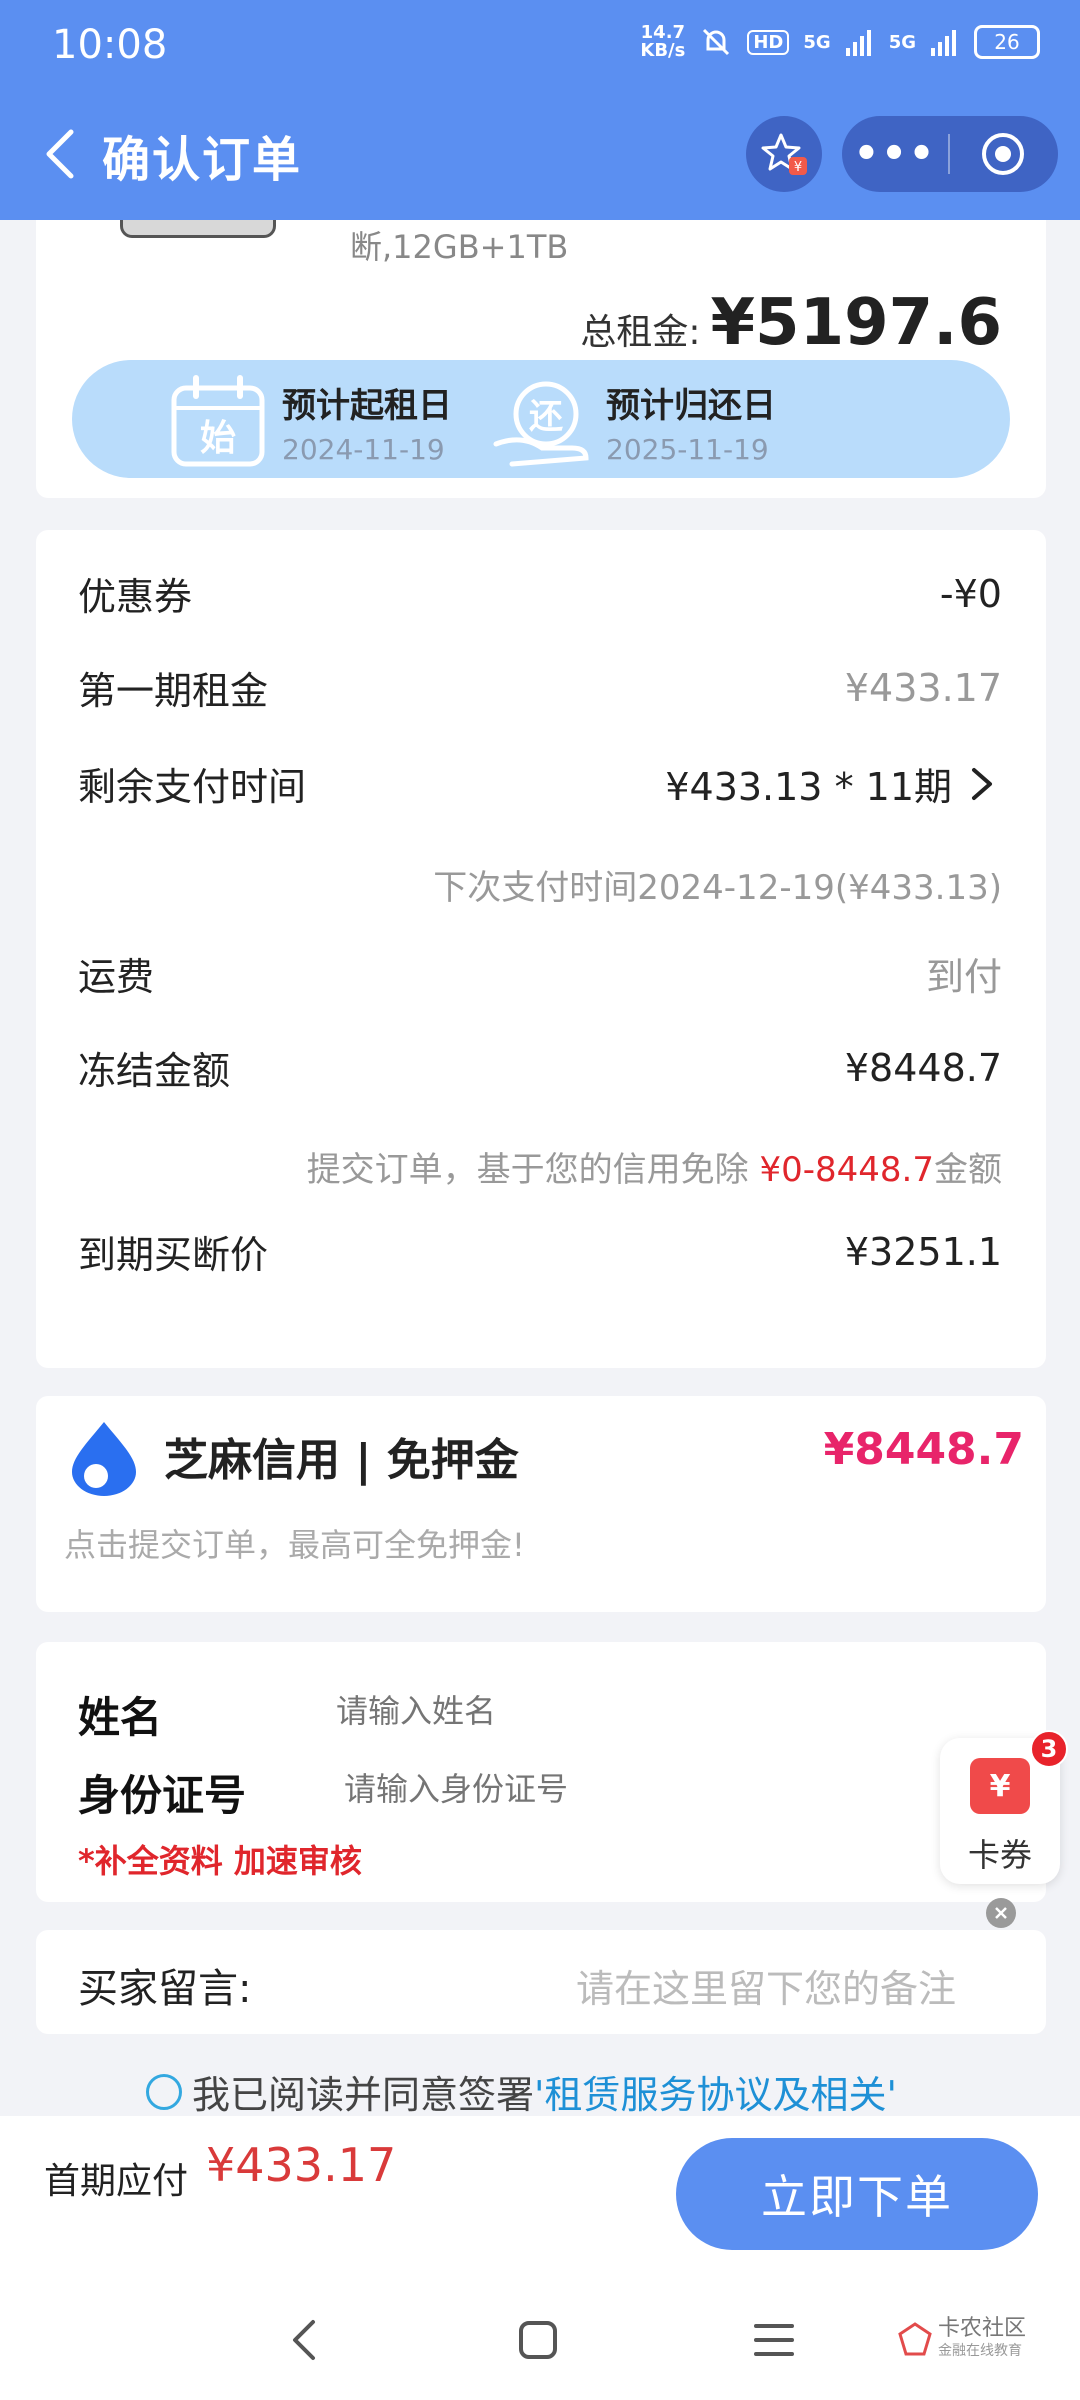  I want to click on battery-icon: 26, so click(1007, 42).